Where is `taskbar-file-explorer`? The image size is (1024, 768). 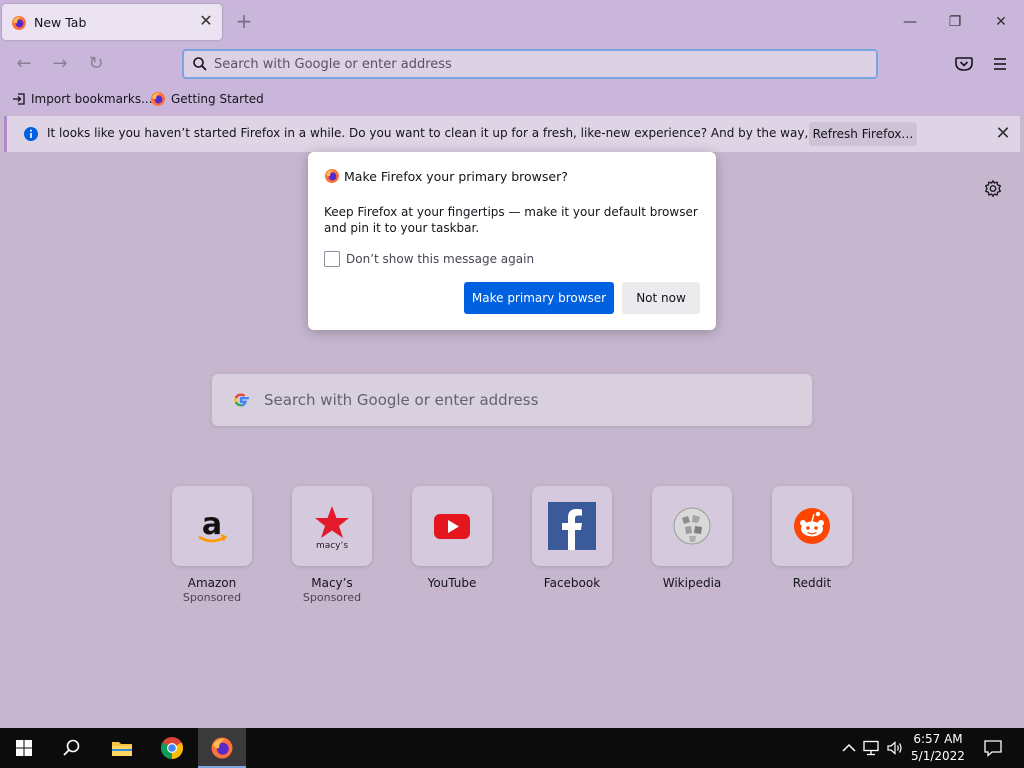 taskbar-file-explorer is located at coordinates (122, 748).